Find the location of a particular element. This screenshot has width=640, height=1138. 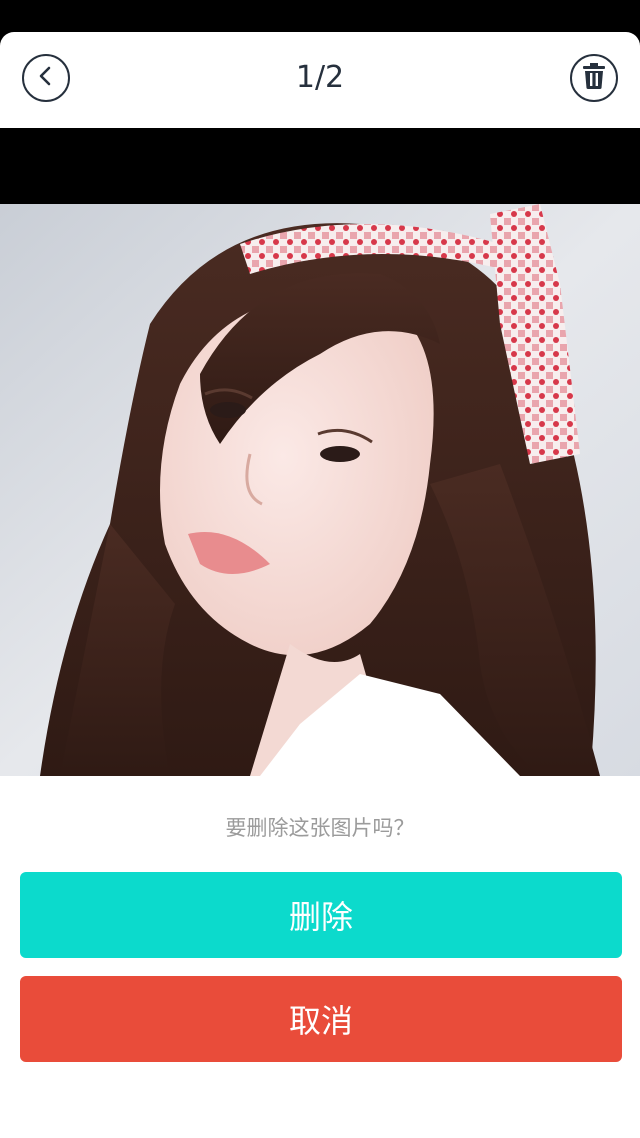

confirm-prompt: 要删除这张图片吗？ is located at coordinates (320, 828).